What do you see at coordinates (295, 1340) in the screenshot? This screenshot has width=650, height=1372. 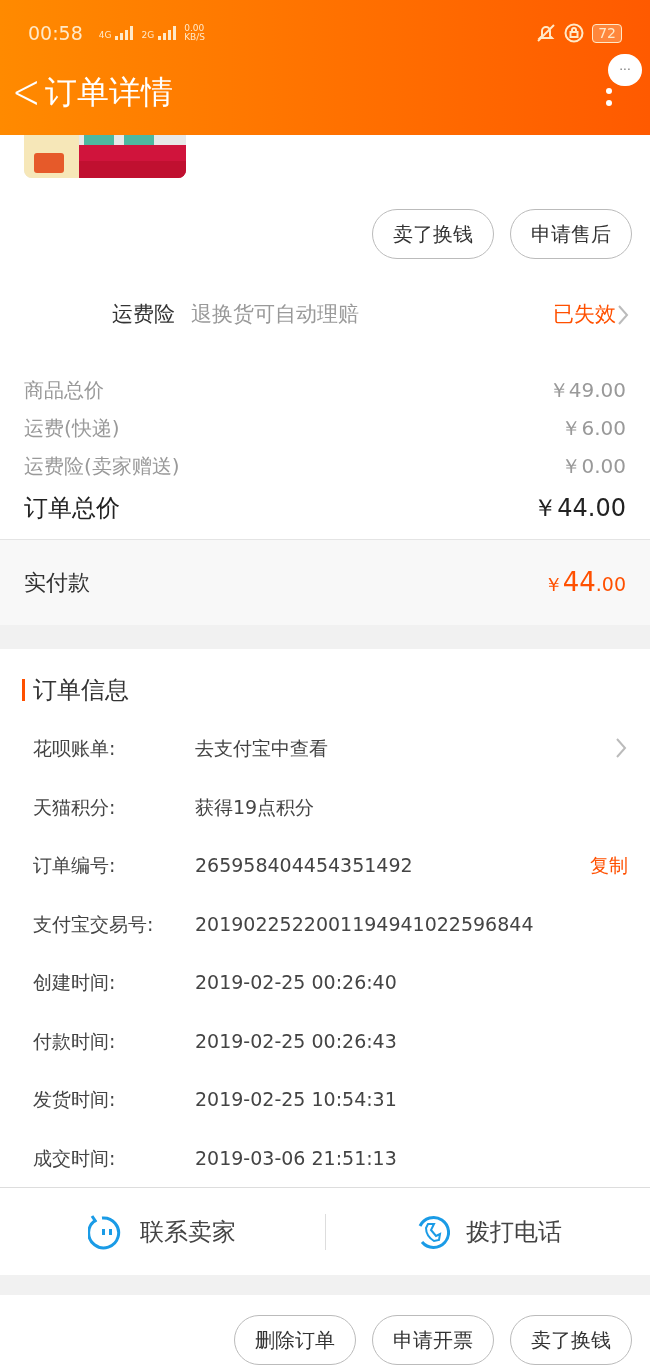 I see `action-button: 删除订单` at bounding box center [295, 1340].